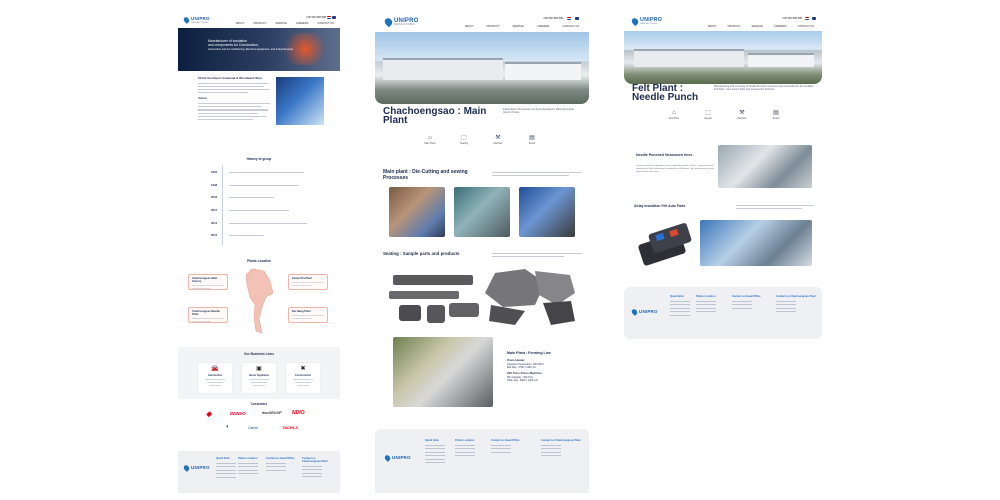 The image size is (1000, 500). Describe the element at coordinates (308, 282) in the screenshot. I see `plant-card: Samut Pra Plant` at that location.